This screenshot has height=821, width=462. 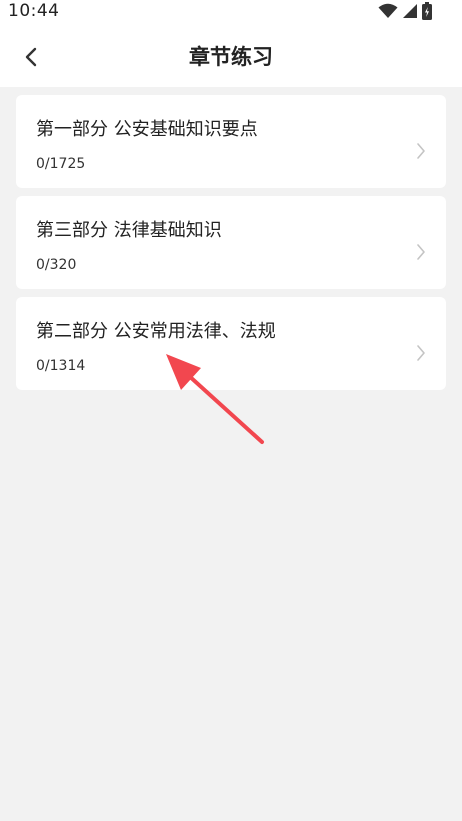 I want to click on chapter-title: 第一部分 公安基础知识要点, so click(x=147, y=129).